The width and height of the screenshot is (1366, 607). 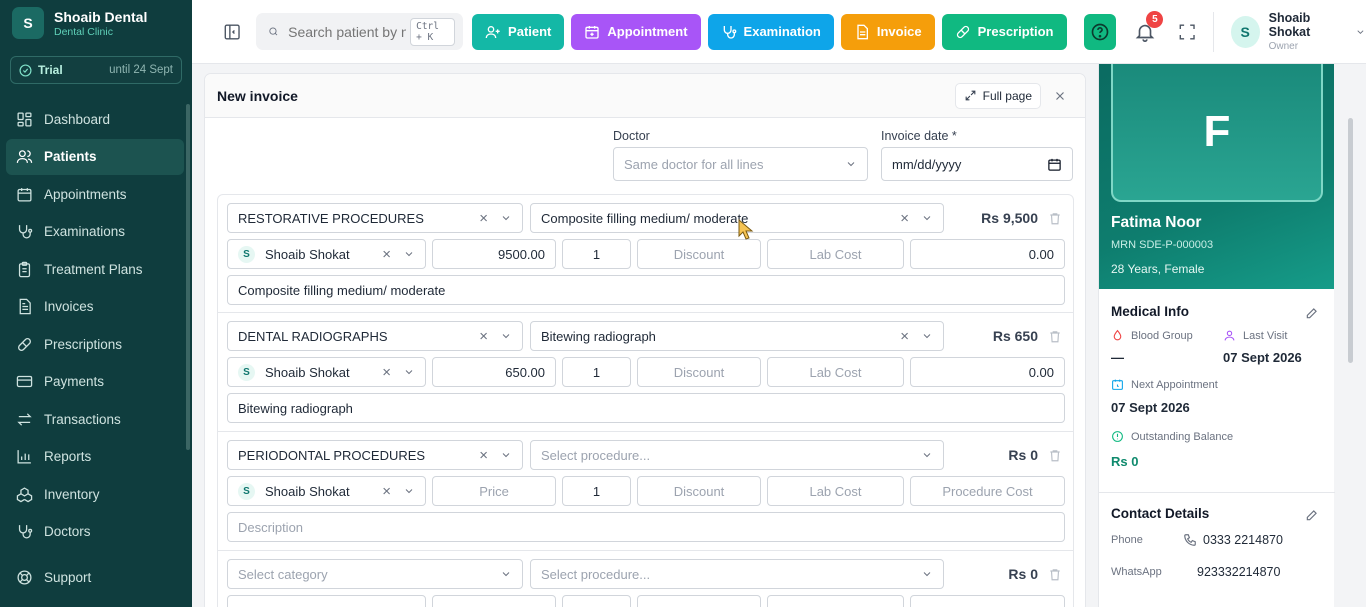 What do you see at coordinates (375, 336) in the screenshot?
I see `category-select: DENTAL RADIOGRAPHS ×` at bounding box center [375, 336].